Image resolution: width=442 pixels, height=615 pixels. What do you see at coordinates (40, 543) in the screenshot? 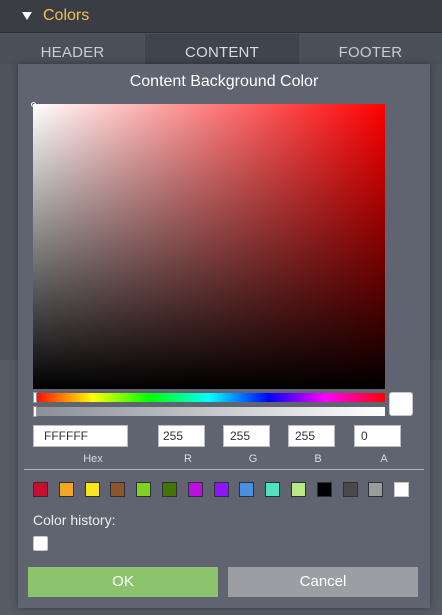
I see `history-swatch` at bounding box center [40, 543].